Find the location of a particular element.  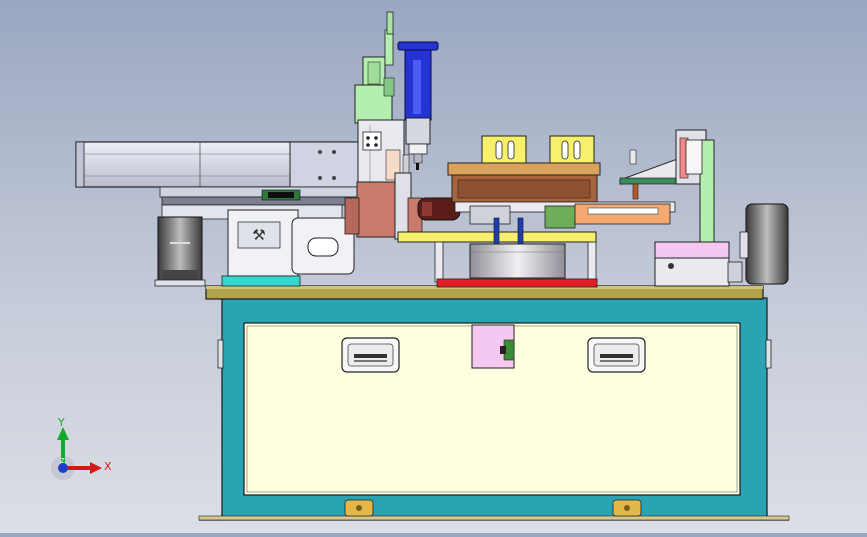

right-drive-roller is located at coordinates (764, 244).